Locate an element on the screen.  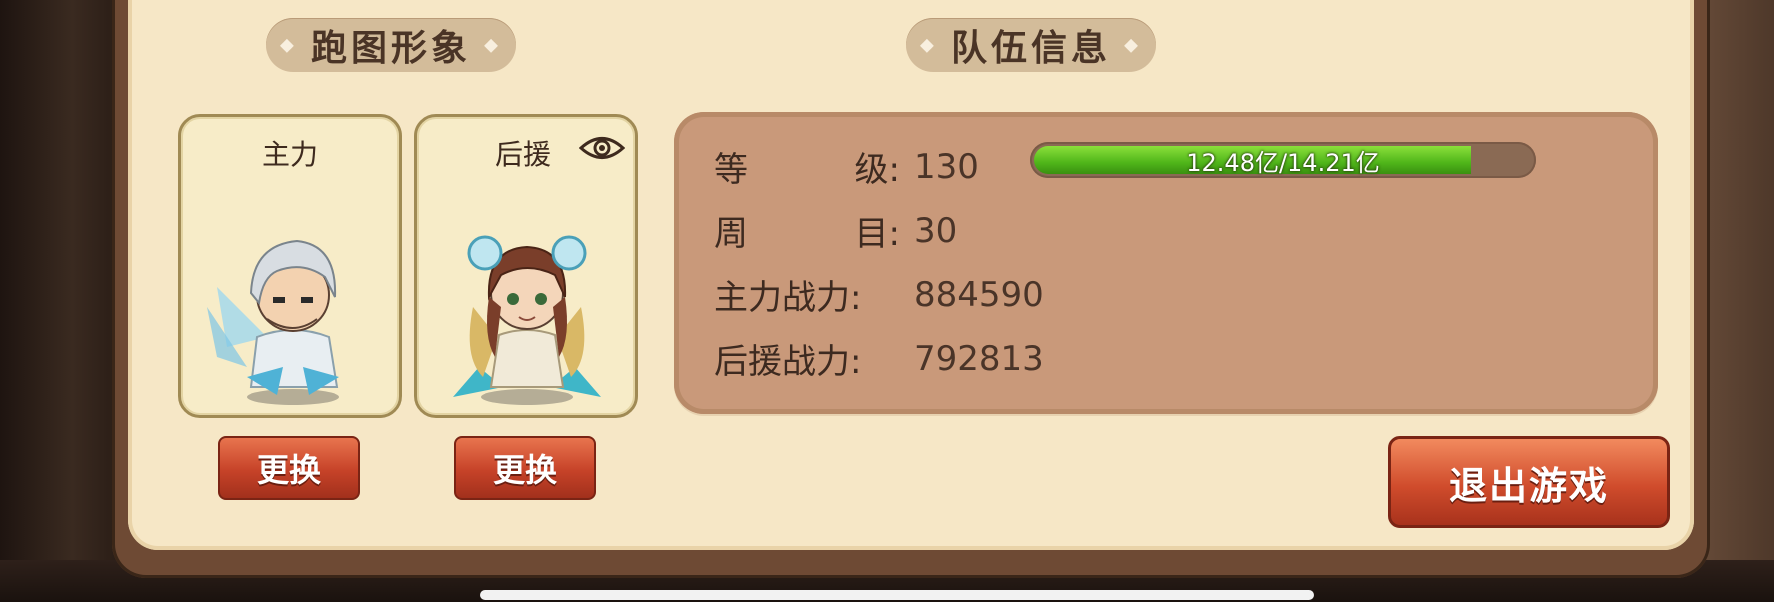
team-section-title: 队伍信息 is located at coordinates (1030, 48).